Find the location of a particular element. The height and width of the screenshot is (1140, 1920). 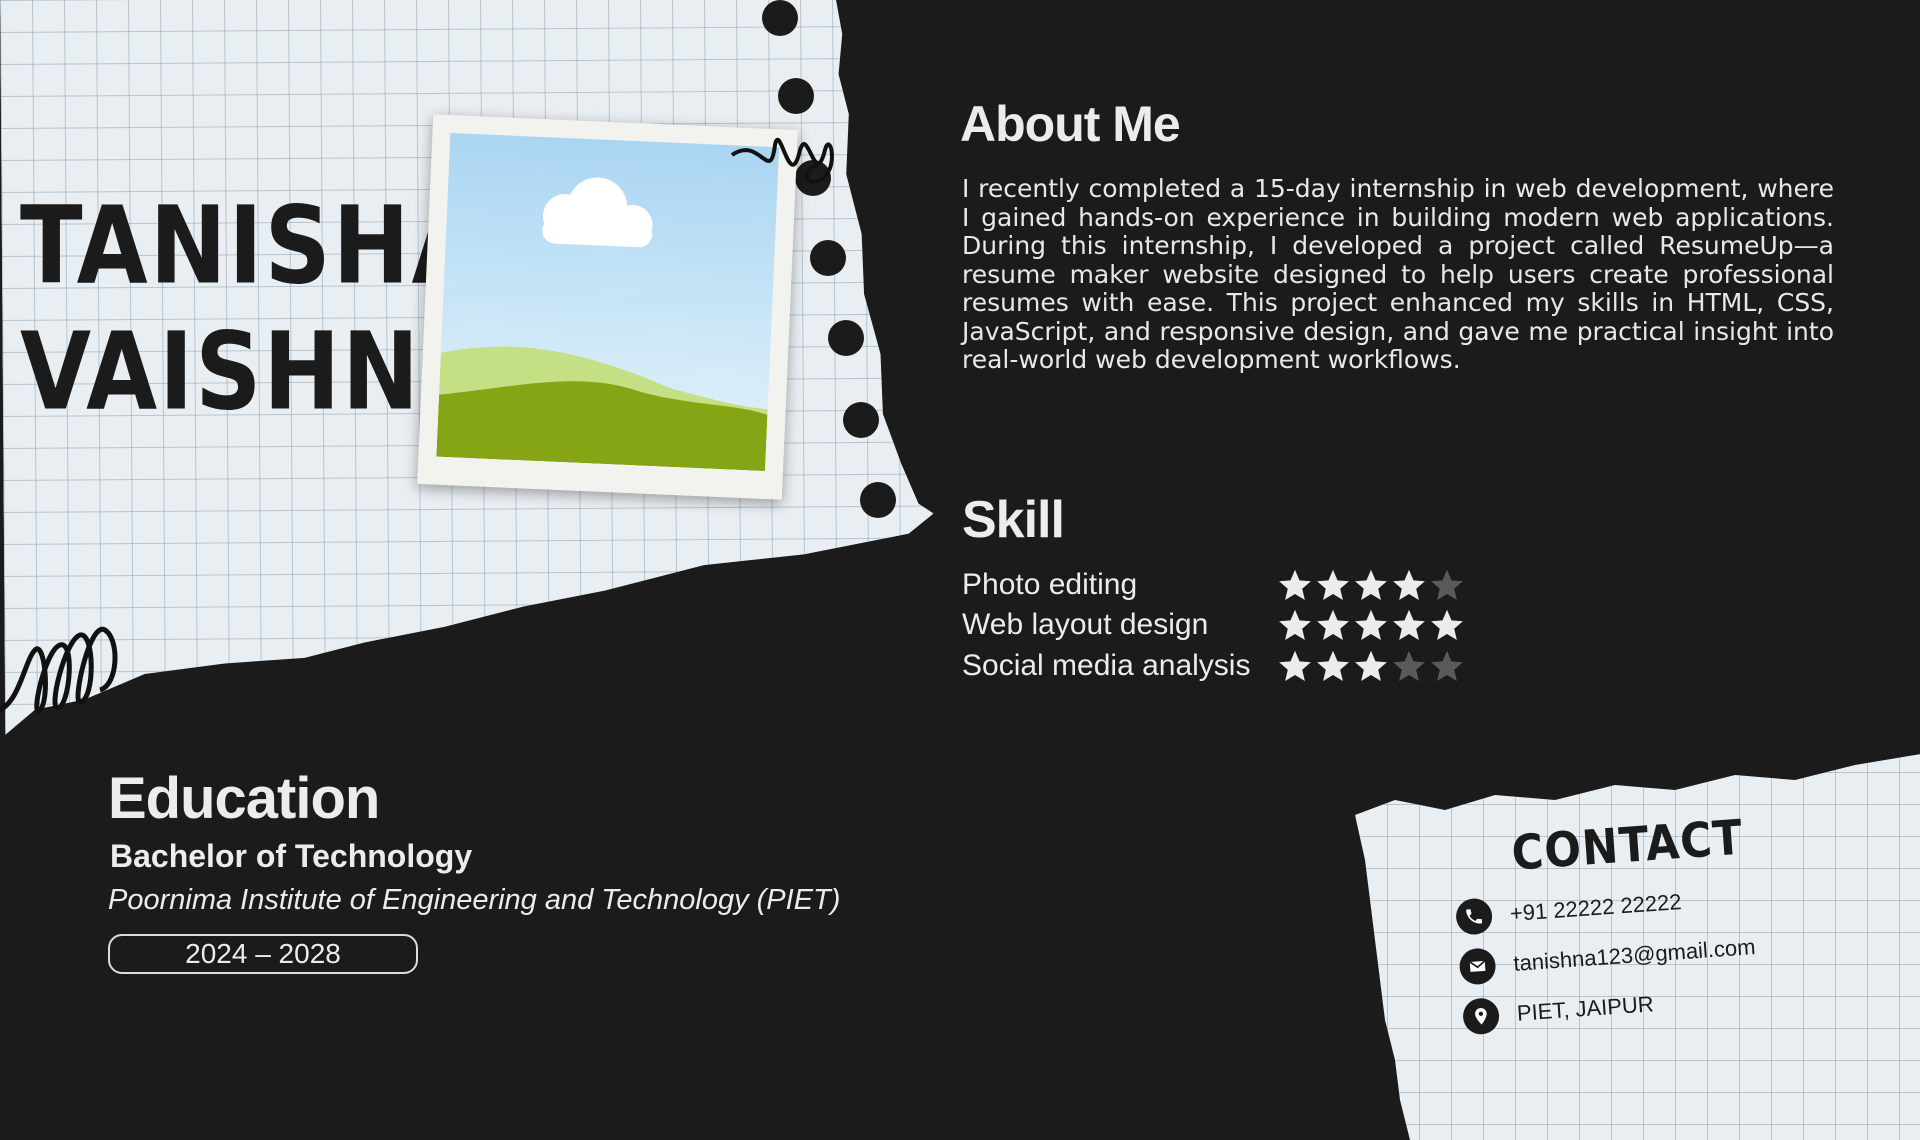

phone-icon is located at coordinates (1474, 916).